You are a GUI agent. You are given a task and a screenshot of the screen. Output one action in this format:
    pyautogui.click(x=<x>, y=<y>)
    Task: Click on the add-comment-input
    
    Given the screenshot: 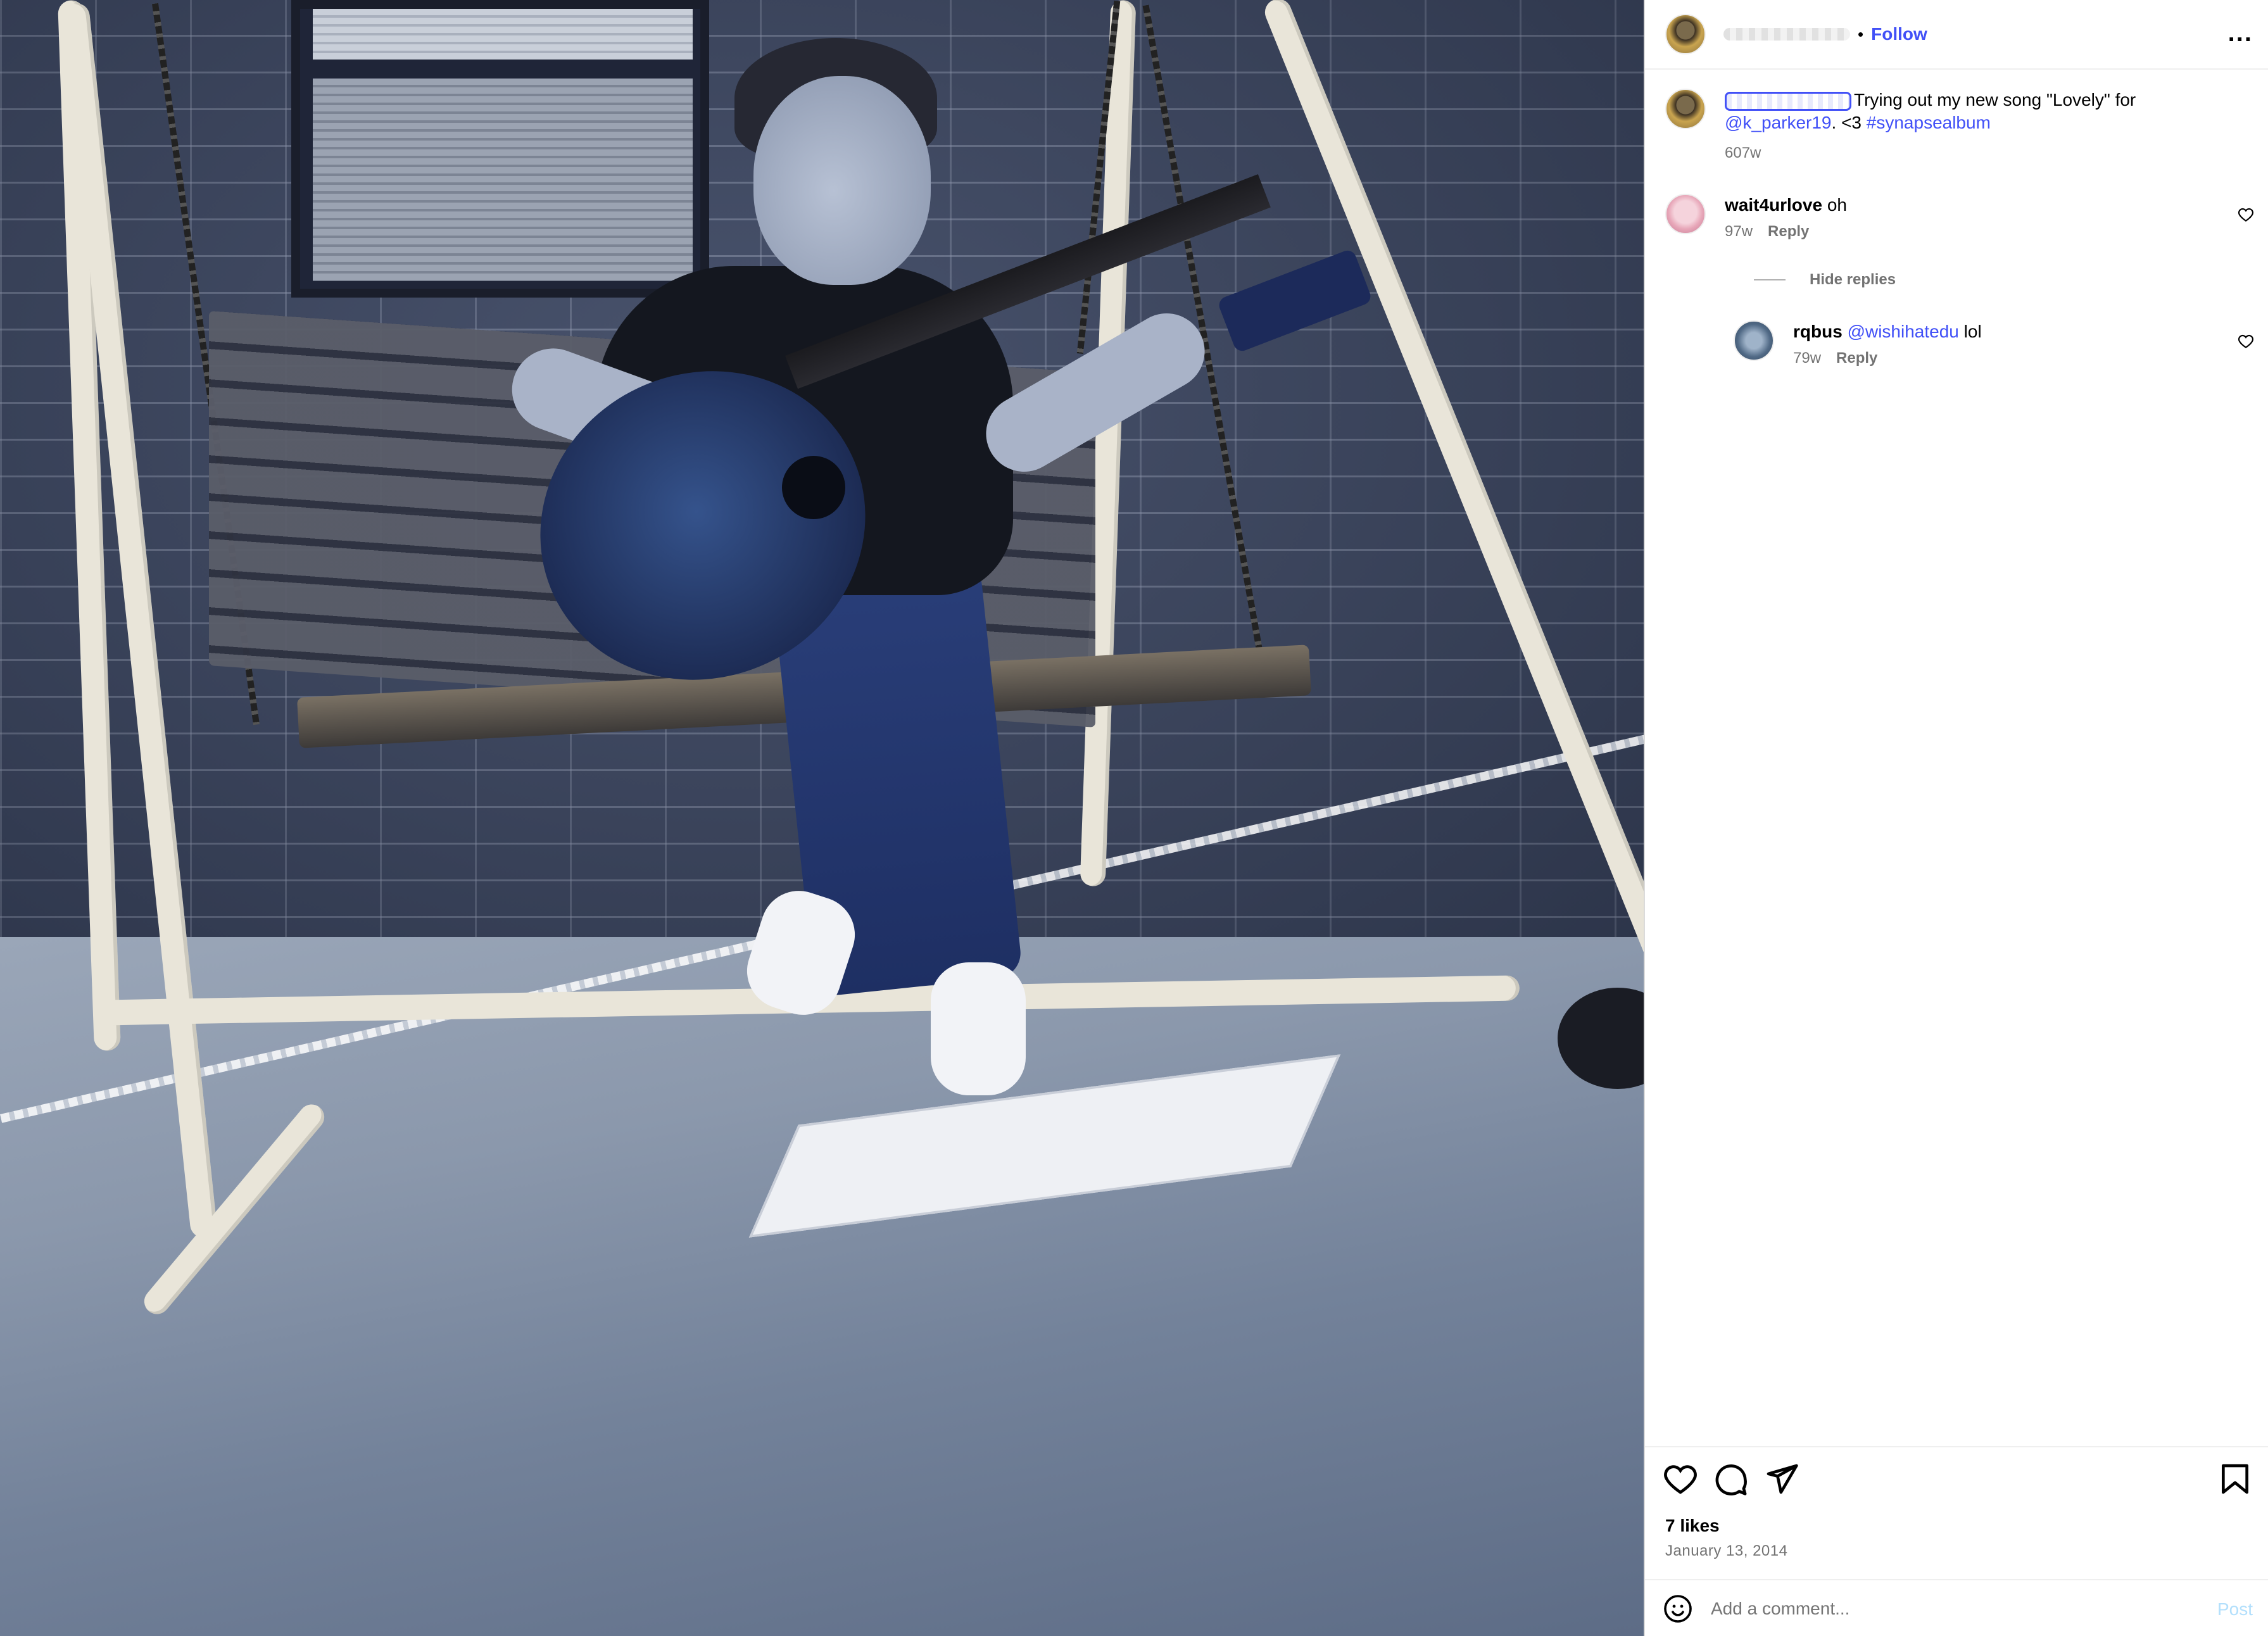 What is the action you would take?
    pyautogui.click(x=1951, y=1609)
    